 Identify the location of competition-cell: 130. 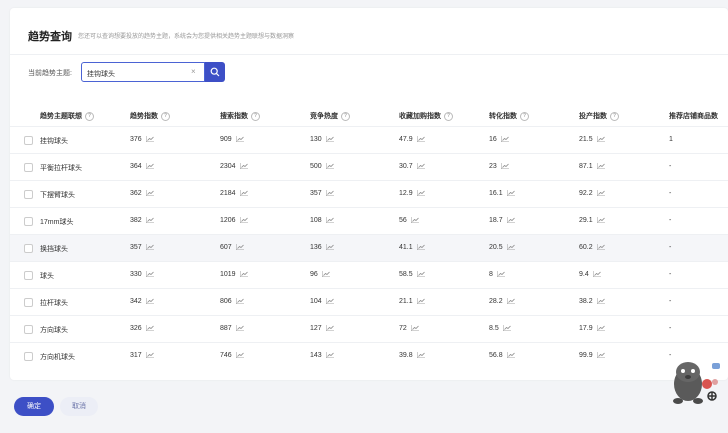
(322, 139).